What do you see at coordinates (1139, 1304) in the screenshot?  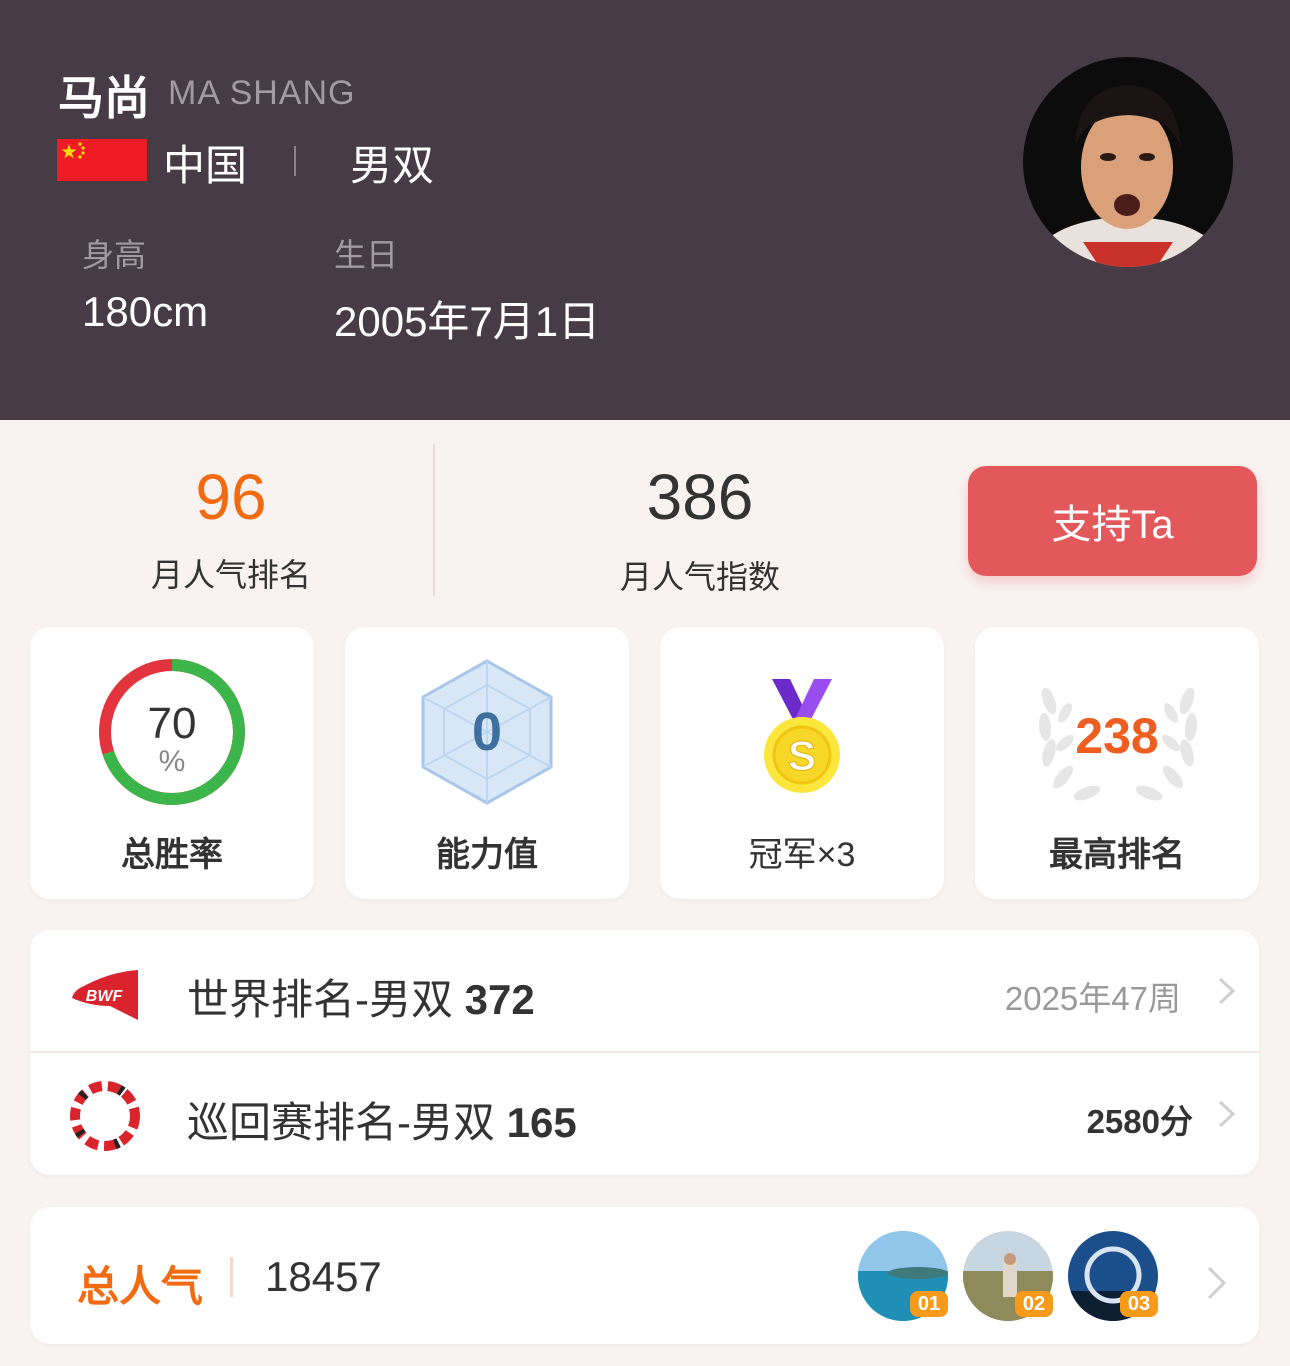 I see `fan-rank-badge-3: 03` at bounding box center [1139, 1304].